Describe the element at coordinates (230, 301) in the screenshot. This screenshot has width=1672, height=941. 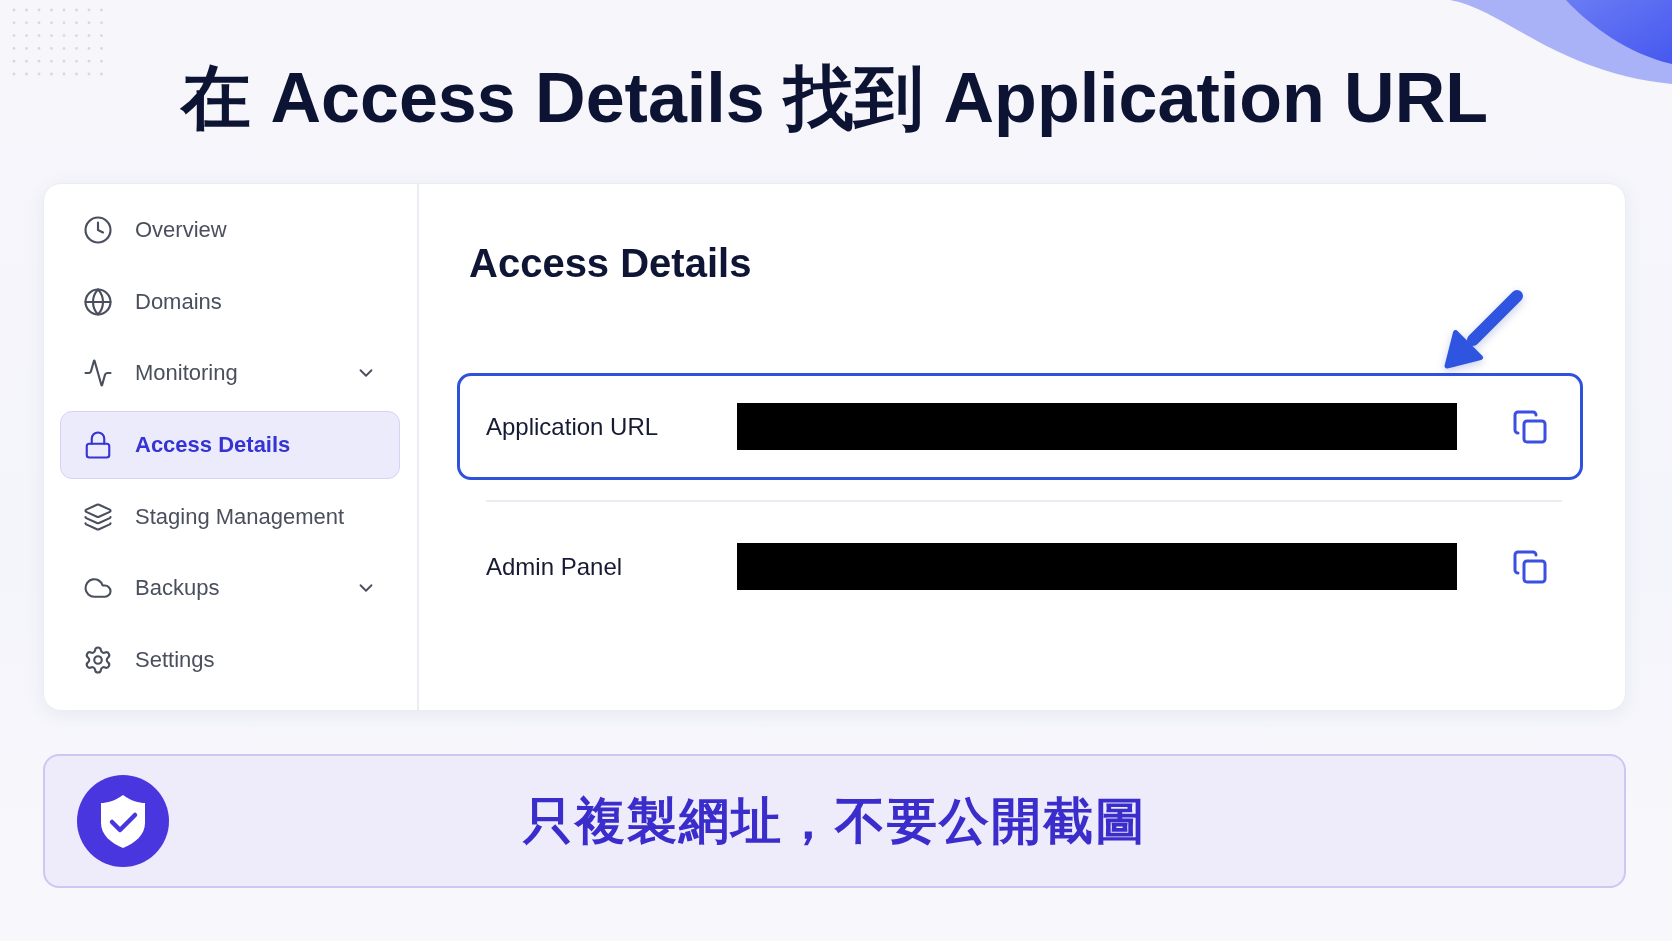
I see `sidebar-item: Domains` at that location.